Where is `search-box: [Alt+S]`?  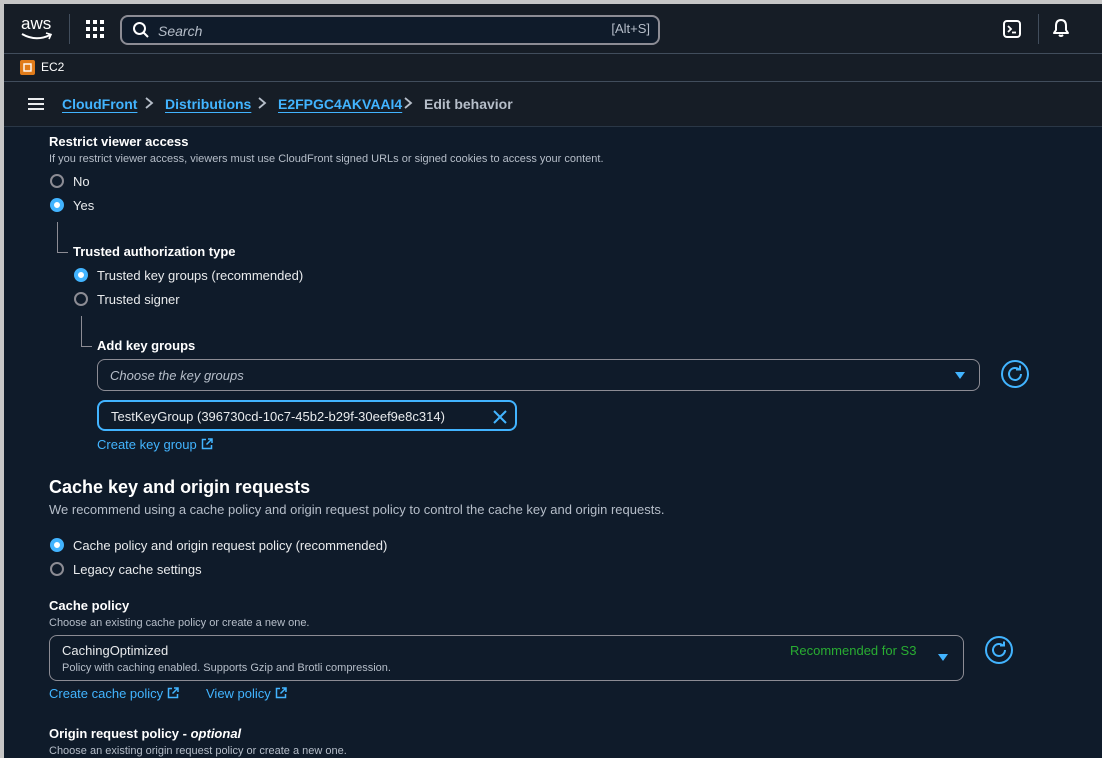
search-box: [Alt+S] is located at coordinates (390, 30).